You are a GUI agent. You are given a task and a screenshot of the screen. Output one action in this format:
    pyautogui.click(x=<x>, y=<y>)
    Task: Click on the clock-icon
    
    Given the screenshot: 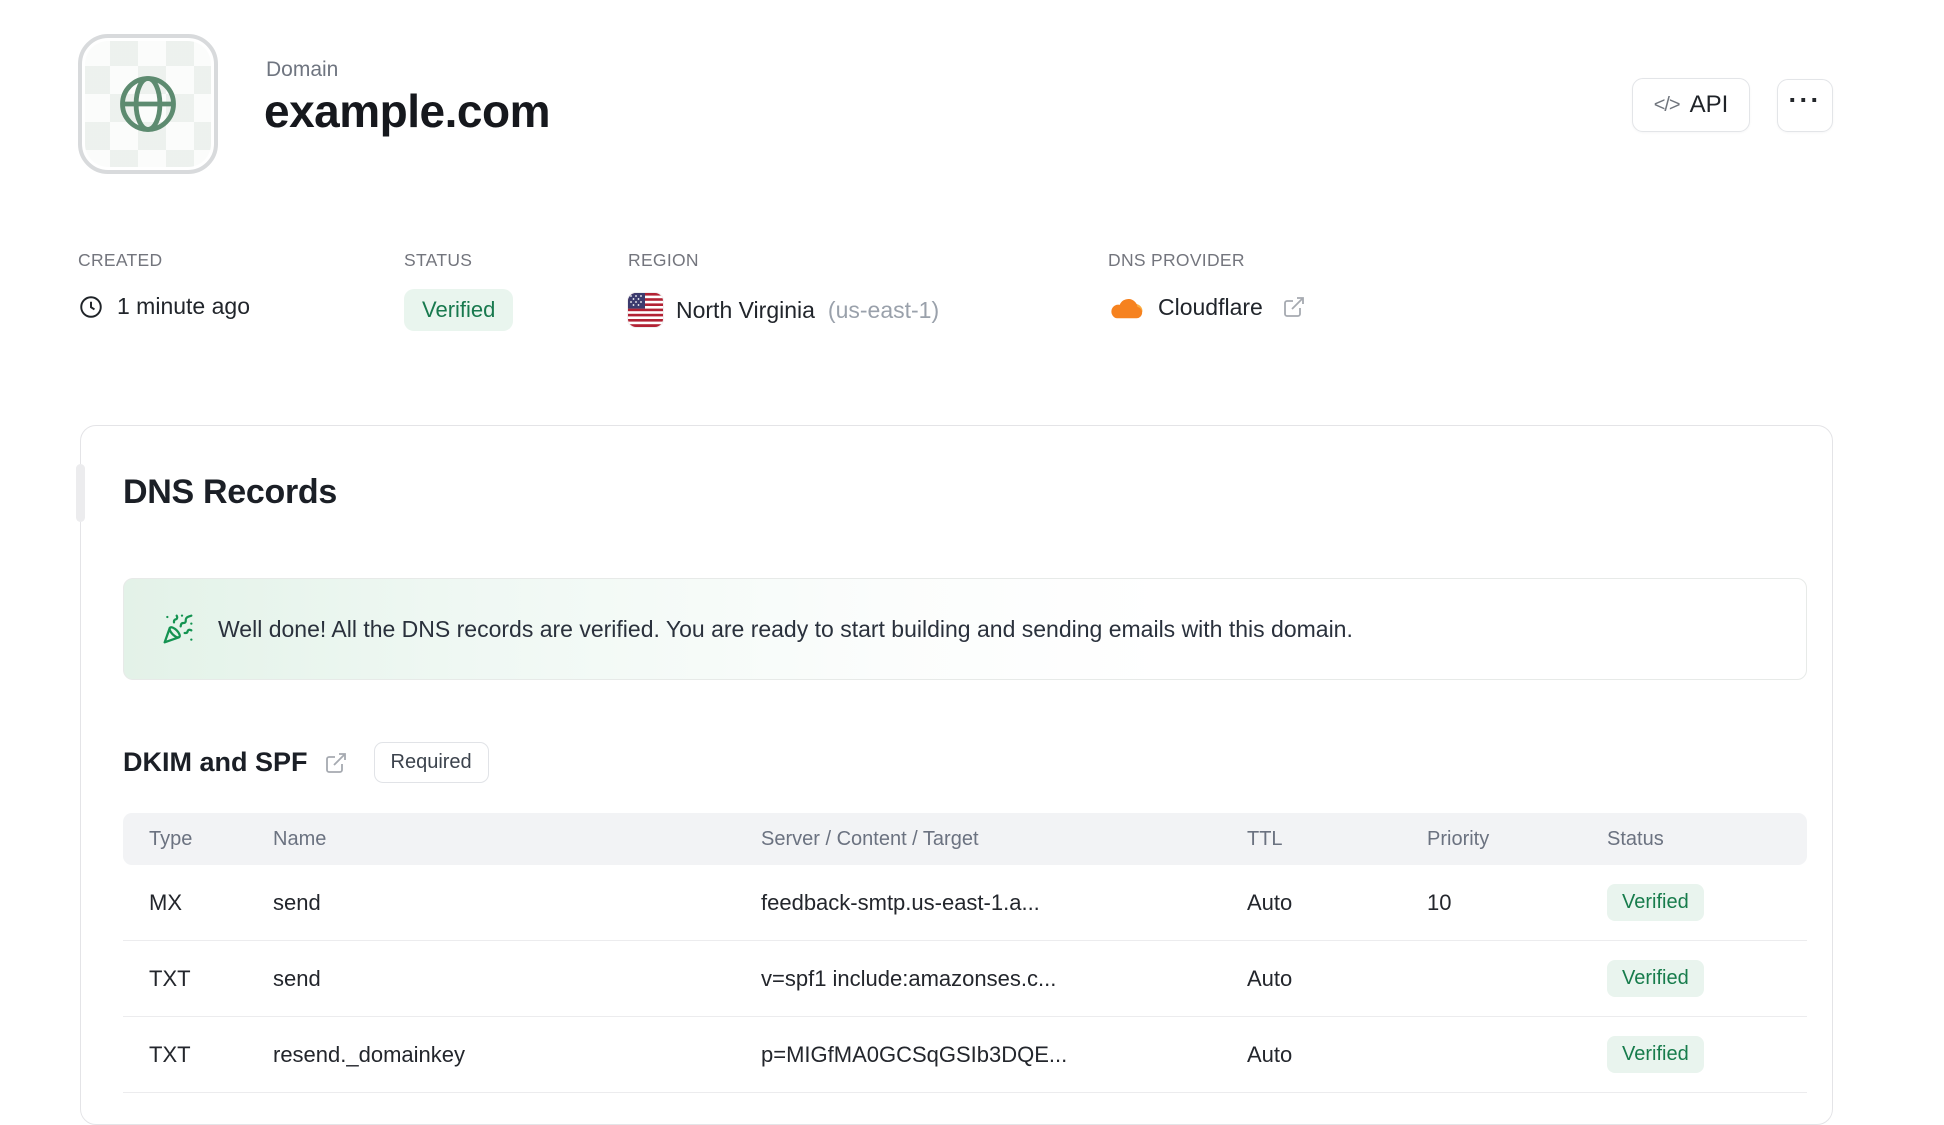 What is the action you would take?
    pyautogui.click(x=91, y=307)
    